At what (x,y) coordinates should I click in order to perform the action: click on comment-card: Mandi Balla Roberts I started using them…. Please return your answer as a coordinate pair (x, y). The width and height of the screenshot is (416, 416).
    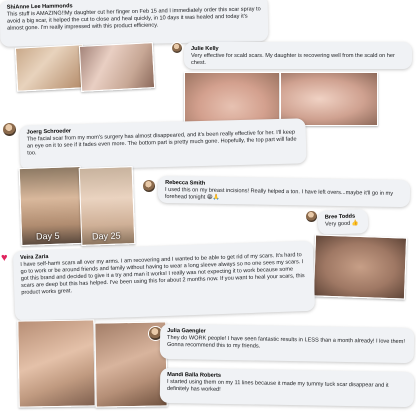
    Looking at the image, I should click on (287, 387).